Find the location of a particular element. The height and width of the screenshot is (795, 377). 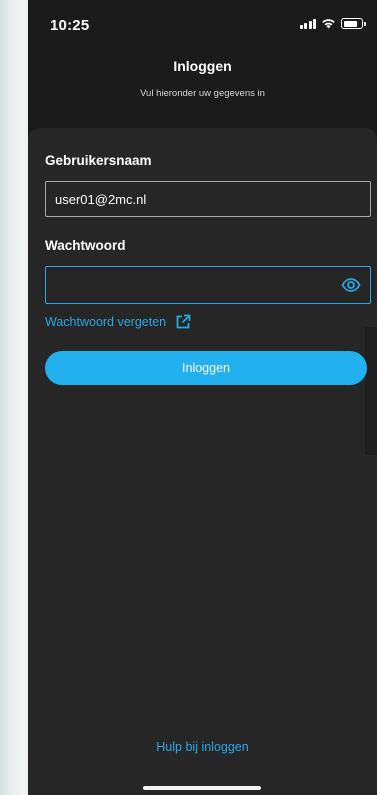

status-time: 10:25 is located at coordinates (70, 25).